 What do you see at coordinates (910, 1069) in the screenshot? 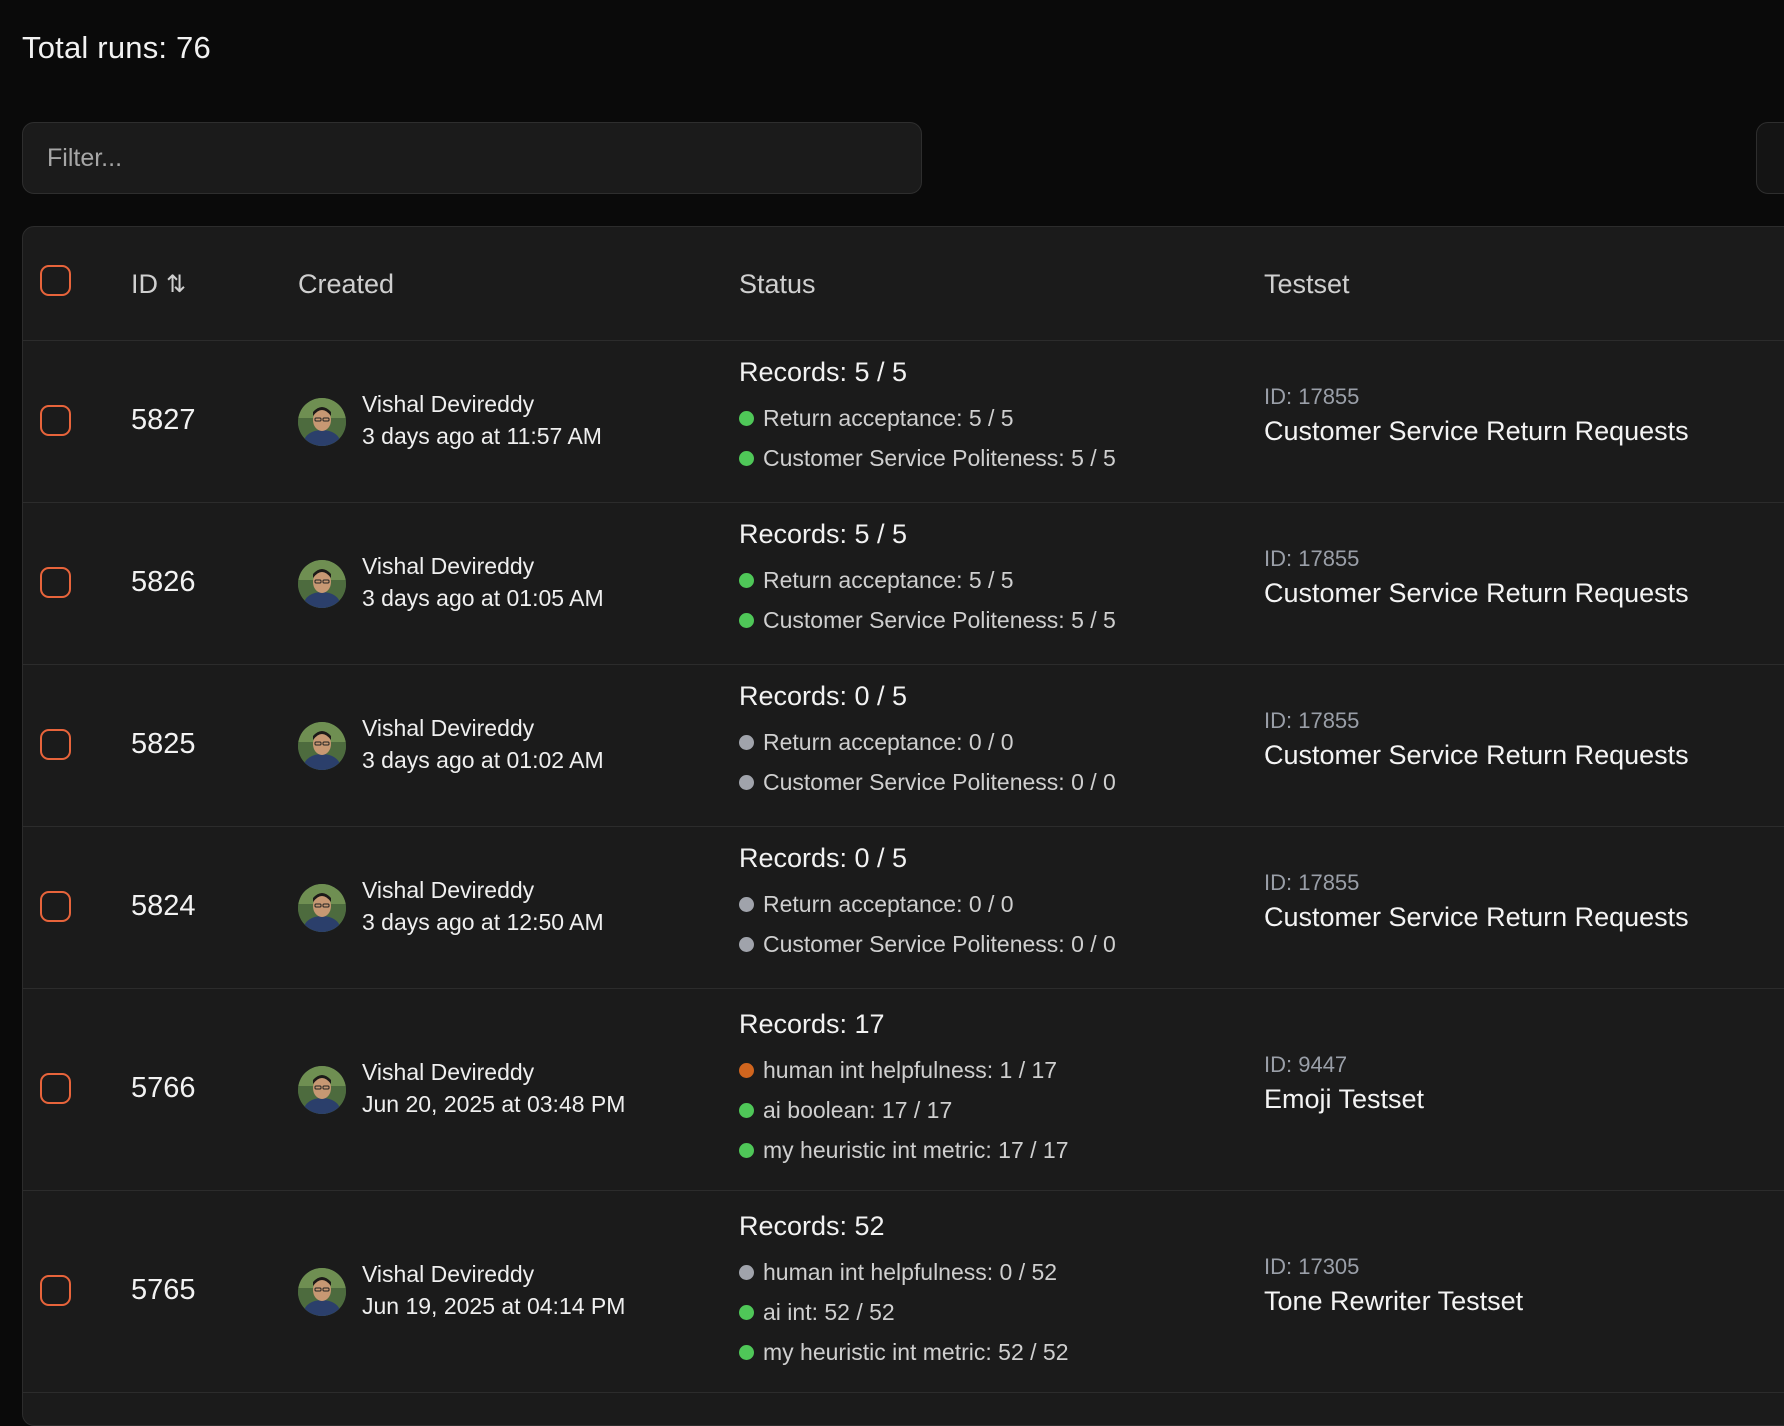
I see `metric-label: human int helpfulness: 1 / 17` at bounding box center [910, 1069].